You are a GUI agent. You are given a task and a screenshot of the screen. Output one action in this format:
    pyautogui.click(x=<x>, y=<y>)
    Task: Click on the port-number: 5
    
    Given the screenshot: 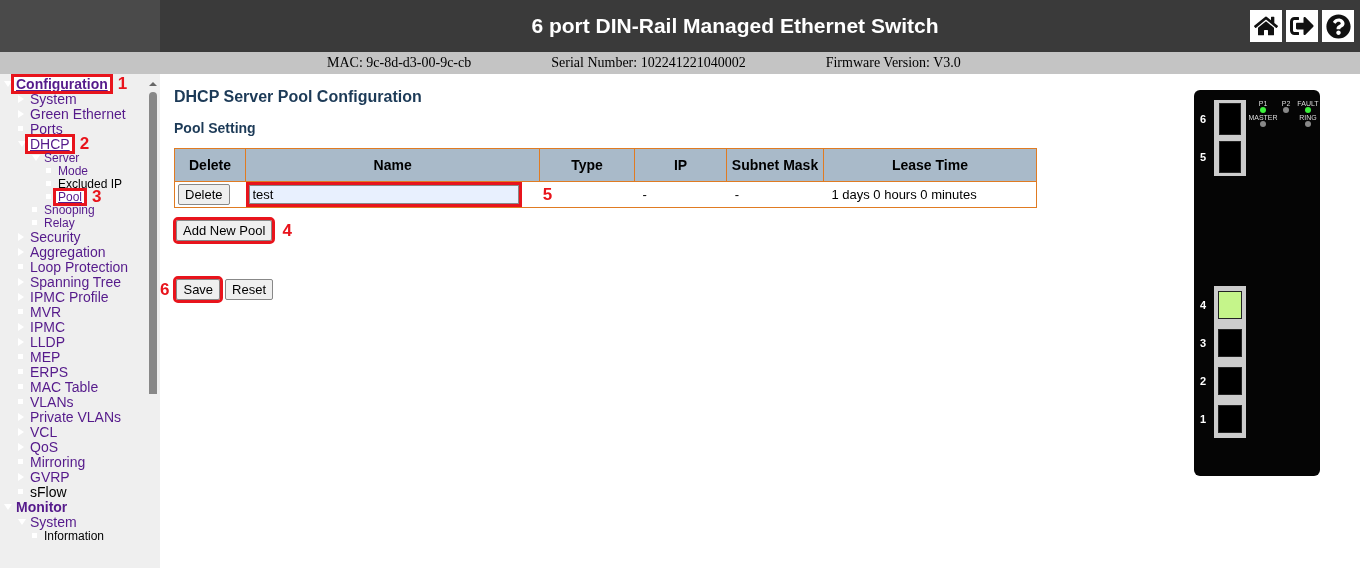 What is the action you would take?
    pyautogui.click(x=1204, y=157)
    